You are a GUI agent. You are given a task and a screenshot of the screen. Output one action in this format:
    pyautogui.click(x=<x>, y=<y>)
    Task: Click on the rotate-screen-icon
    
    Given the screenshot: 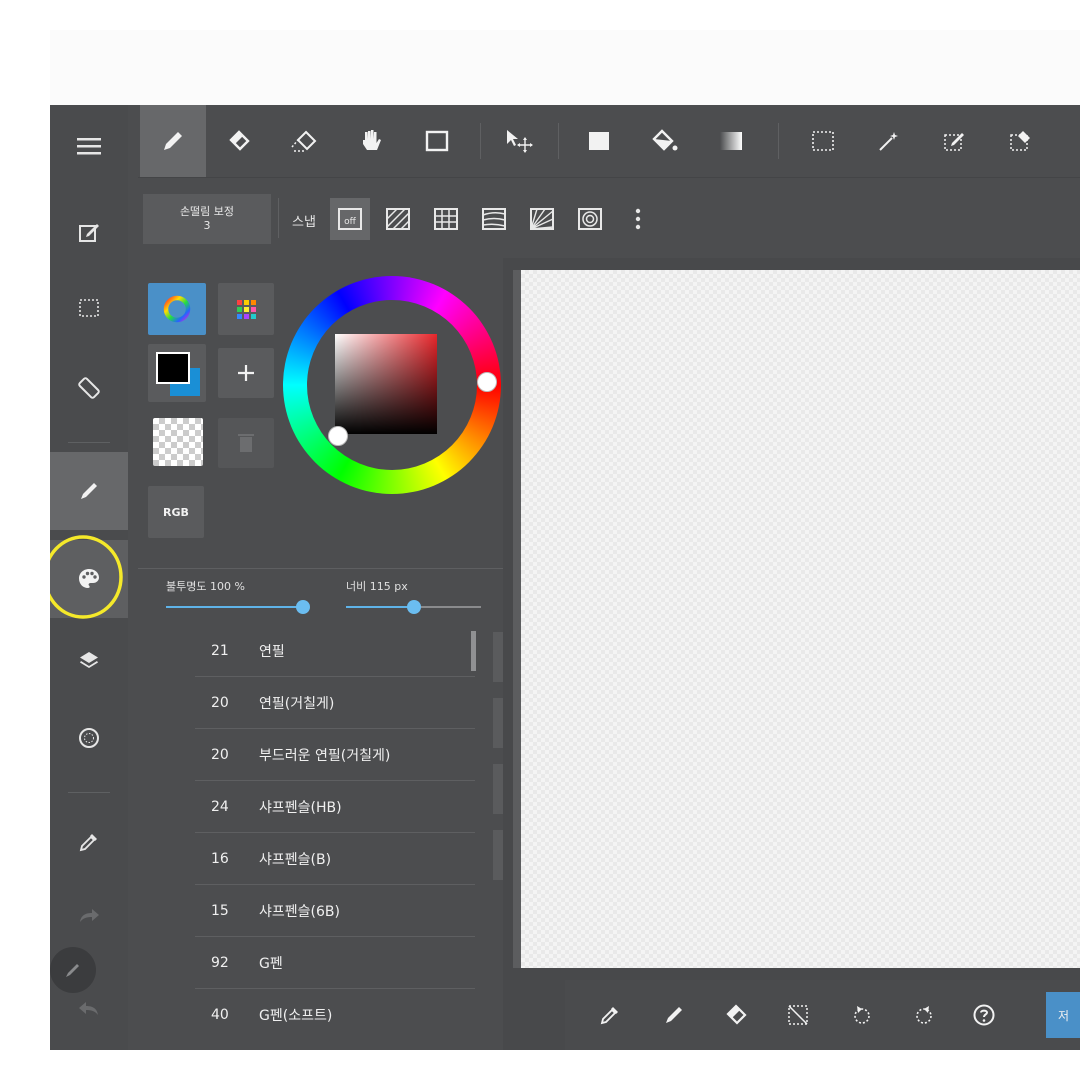 What is the action you would take?
    pyautogui.click(x=89, y=388)
    